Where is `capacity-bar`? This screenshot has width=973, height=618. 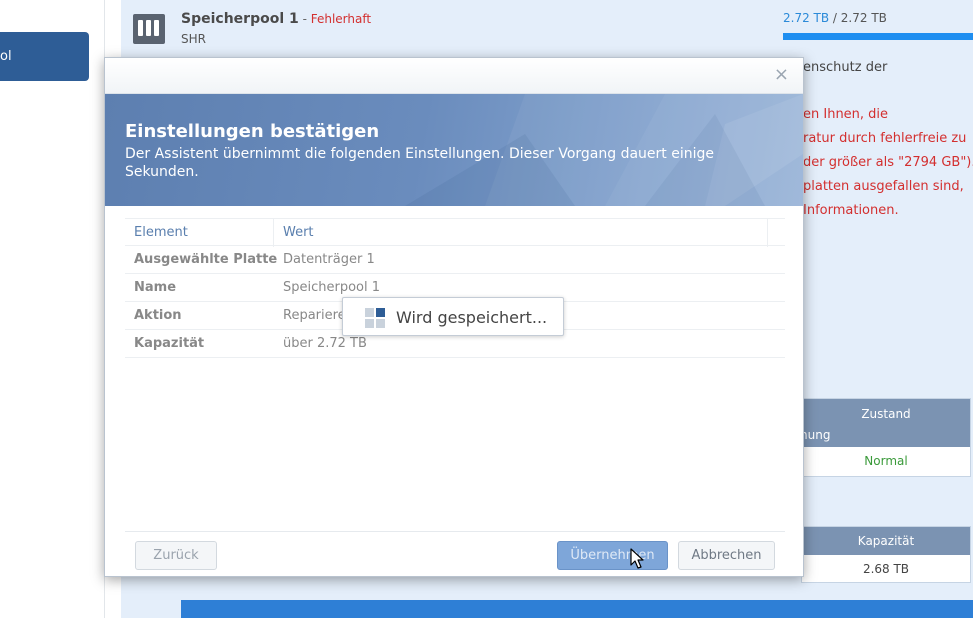 capacity-bar is located at coordinates (878, 36).